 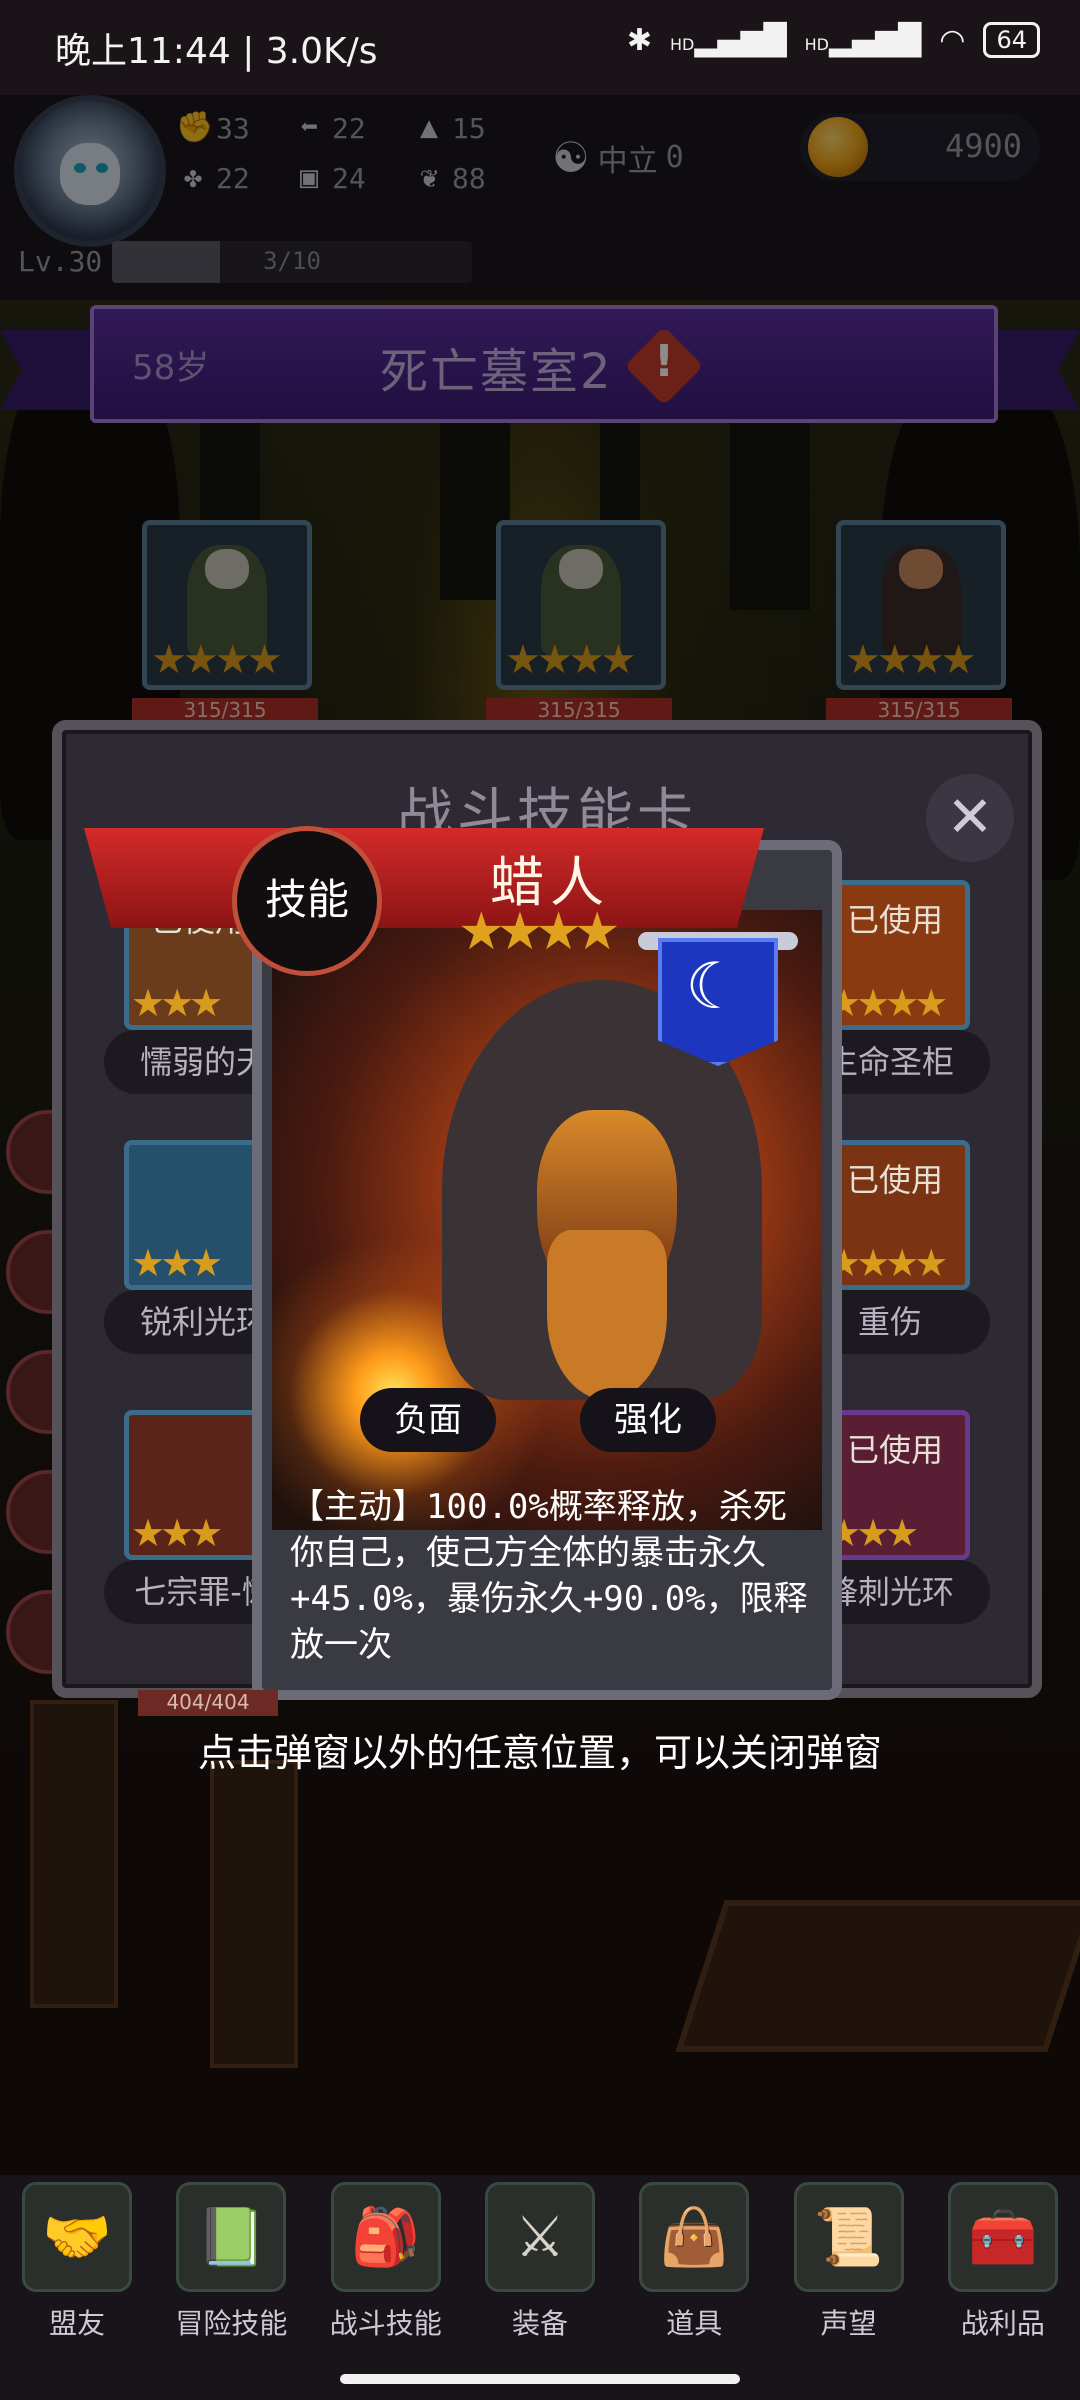 I want to click on nav-label: 声望, so click(x=848, y=2323).